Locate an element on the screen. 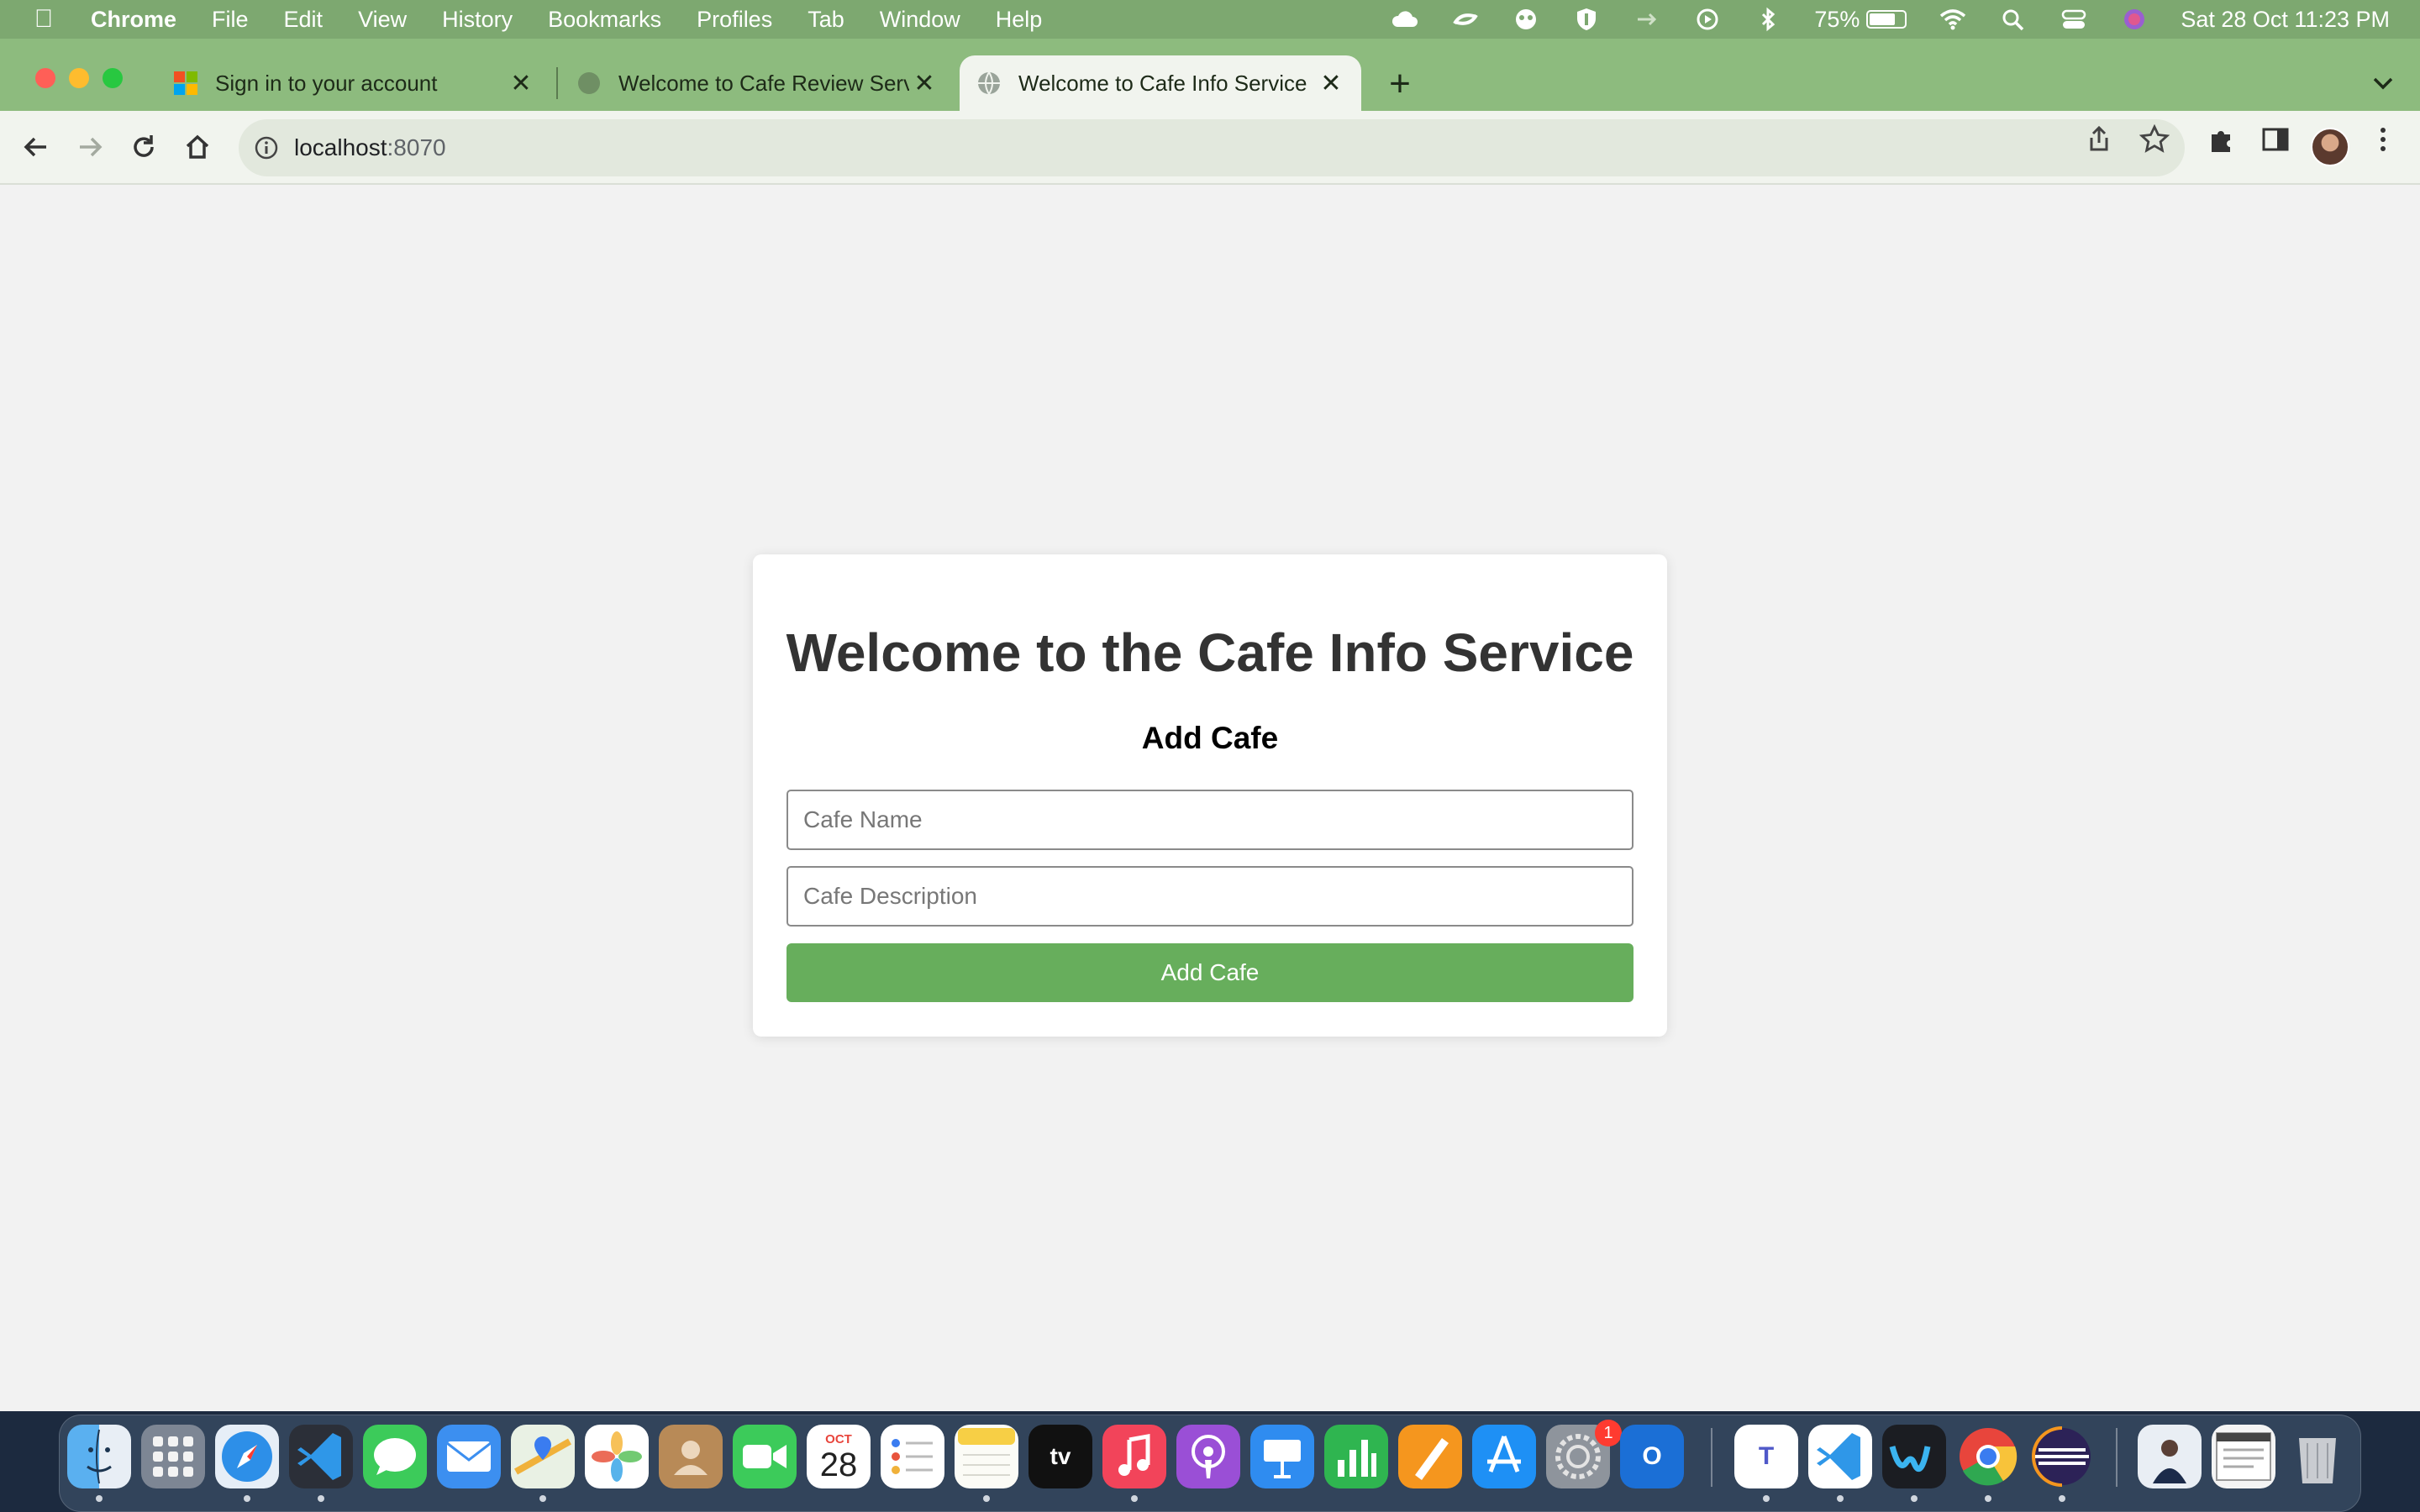  bookmark-star-icon is located at coordinates (2154, 139).